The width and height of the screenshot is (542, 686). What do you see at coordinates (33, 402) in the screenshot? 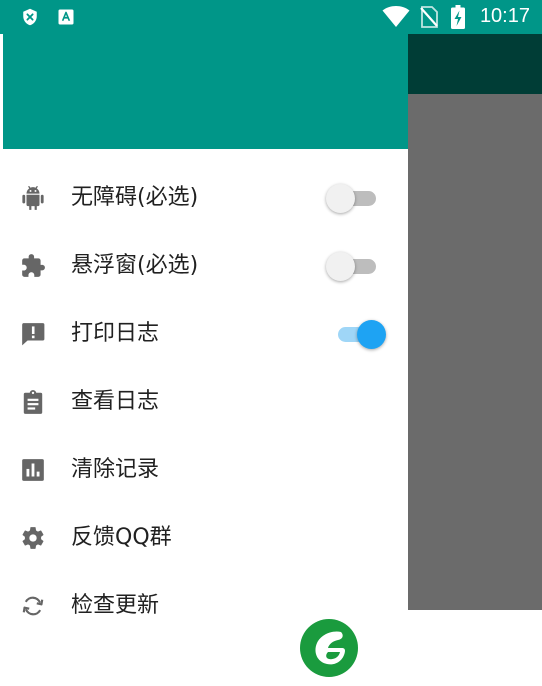
I see `clipboard-icon` at bounding box center [33, 402].